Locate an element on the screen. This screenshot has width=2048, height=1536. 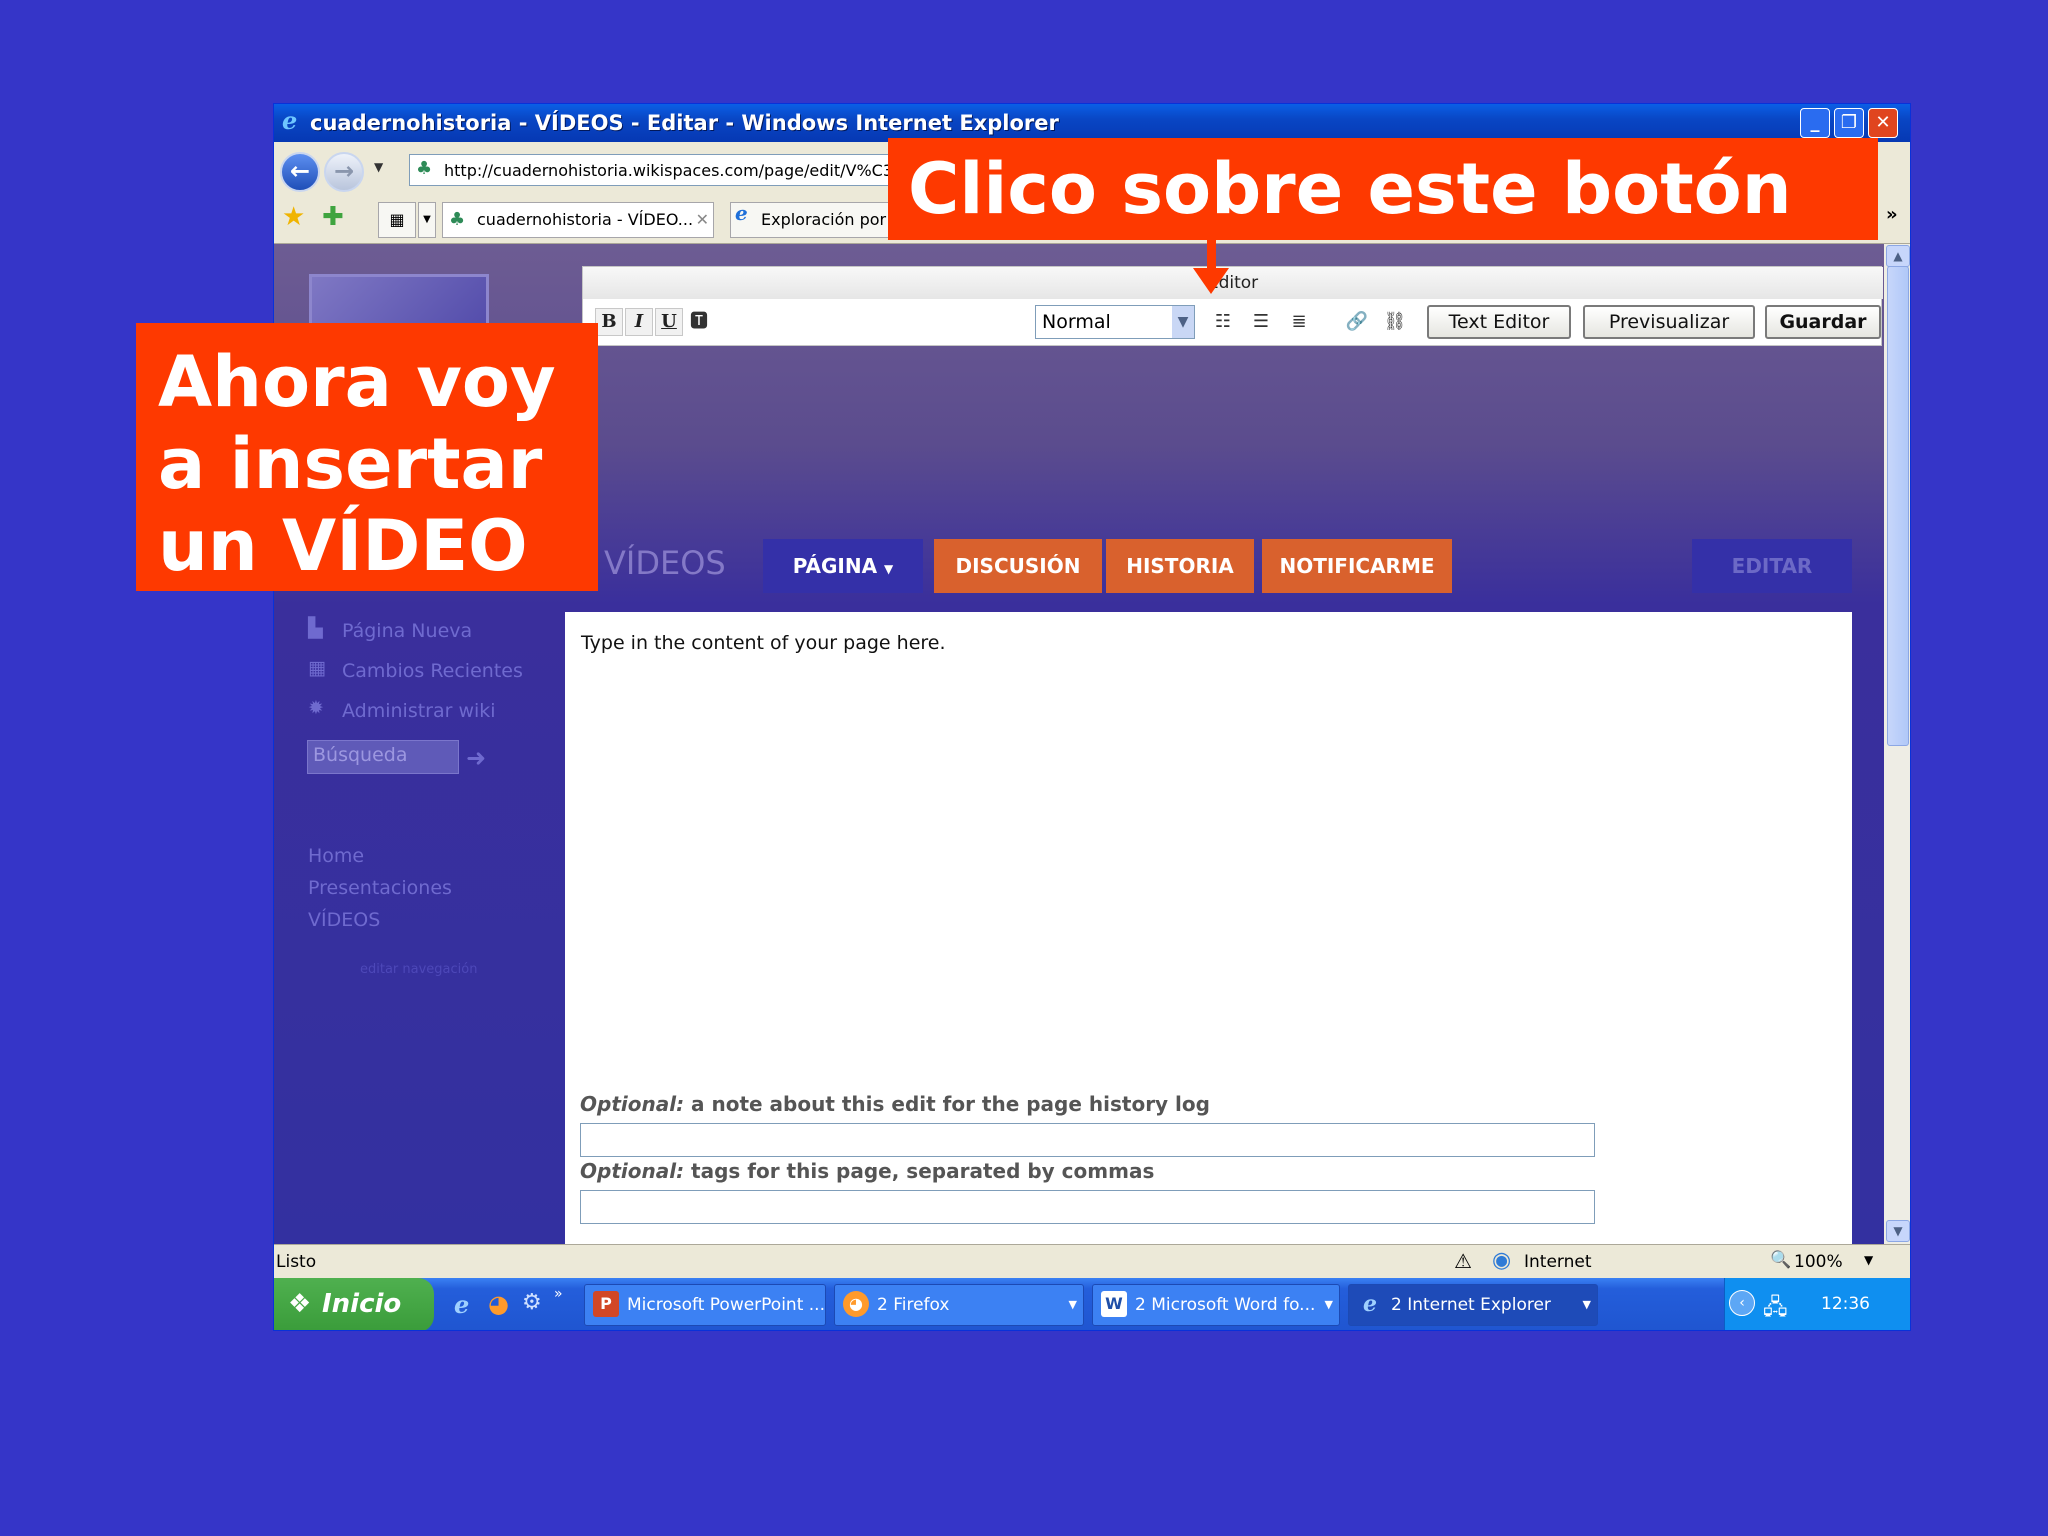
start-button: ❖ Inicio is located at coordinates (354, 1304).